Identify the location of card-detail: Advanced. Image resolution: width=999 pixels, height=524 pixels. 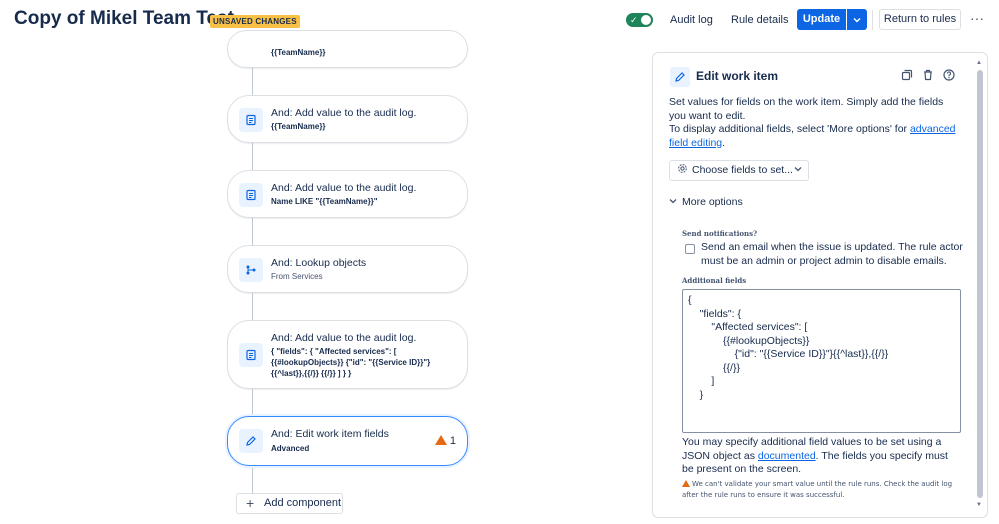
(290, 448).